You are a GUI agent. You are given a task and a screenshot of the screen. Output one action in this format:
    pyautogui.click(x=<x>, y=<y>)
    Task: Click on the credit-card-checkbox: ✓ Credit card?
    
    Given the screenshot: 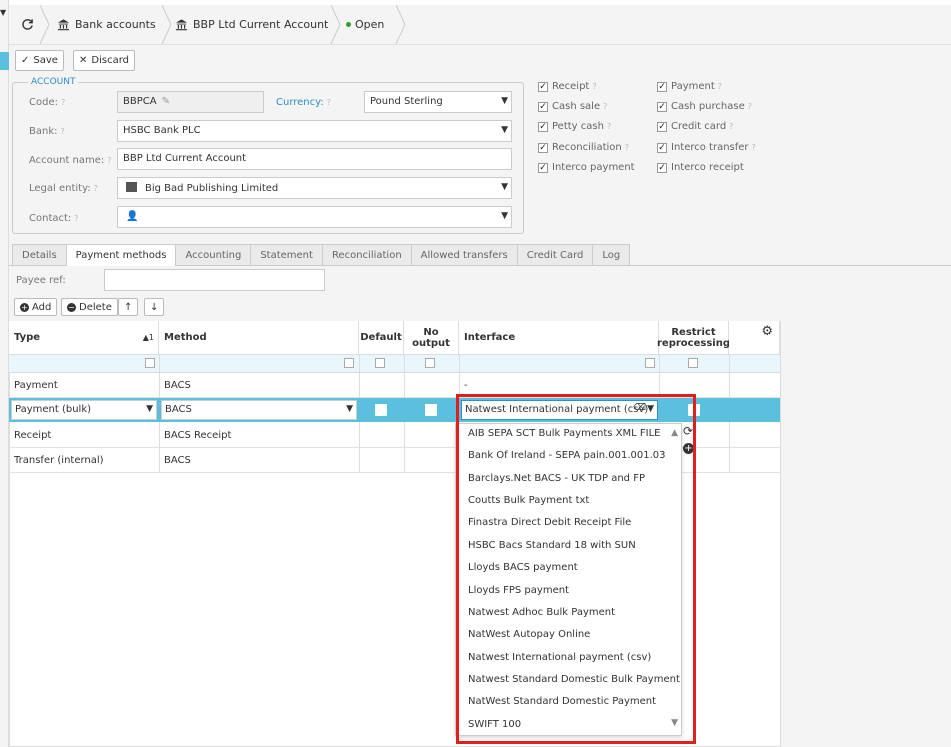 What is the action you would take?
    pyautogui.click(x=695, y=126)
    